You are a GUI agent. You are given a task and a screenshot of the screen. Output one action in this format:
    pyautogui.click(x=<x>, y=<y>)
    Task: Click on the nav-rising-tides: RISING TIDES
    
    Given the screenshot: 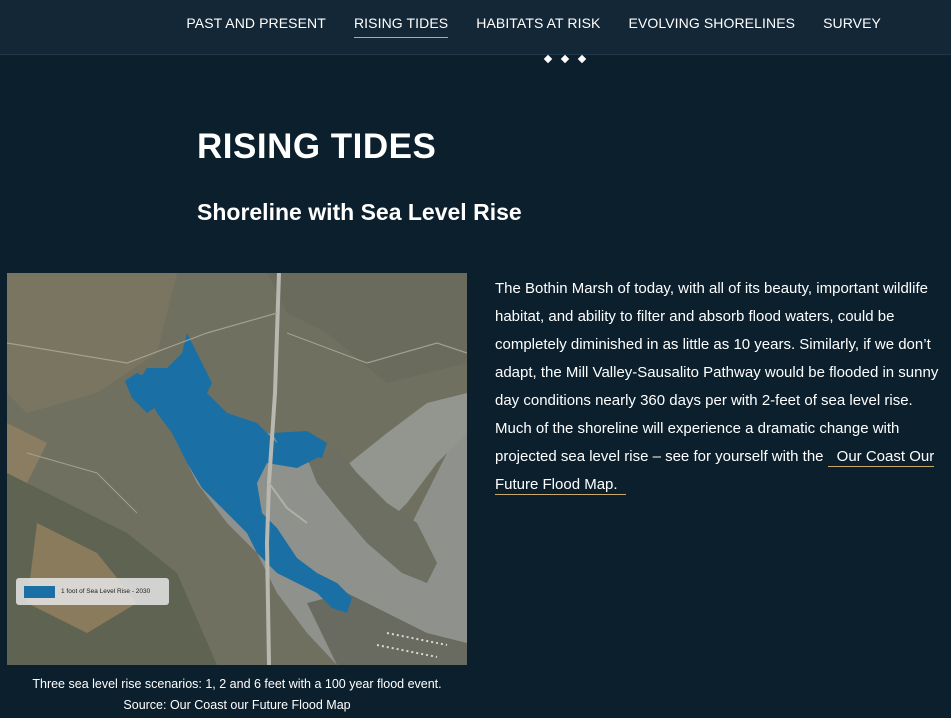 What is the action you would take?
    pyautogui.click(x=401, y=26)
    